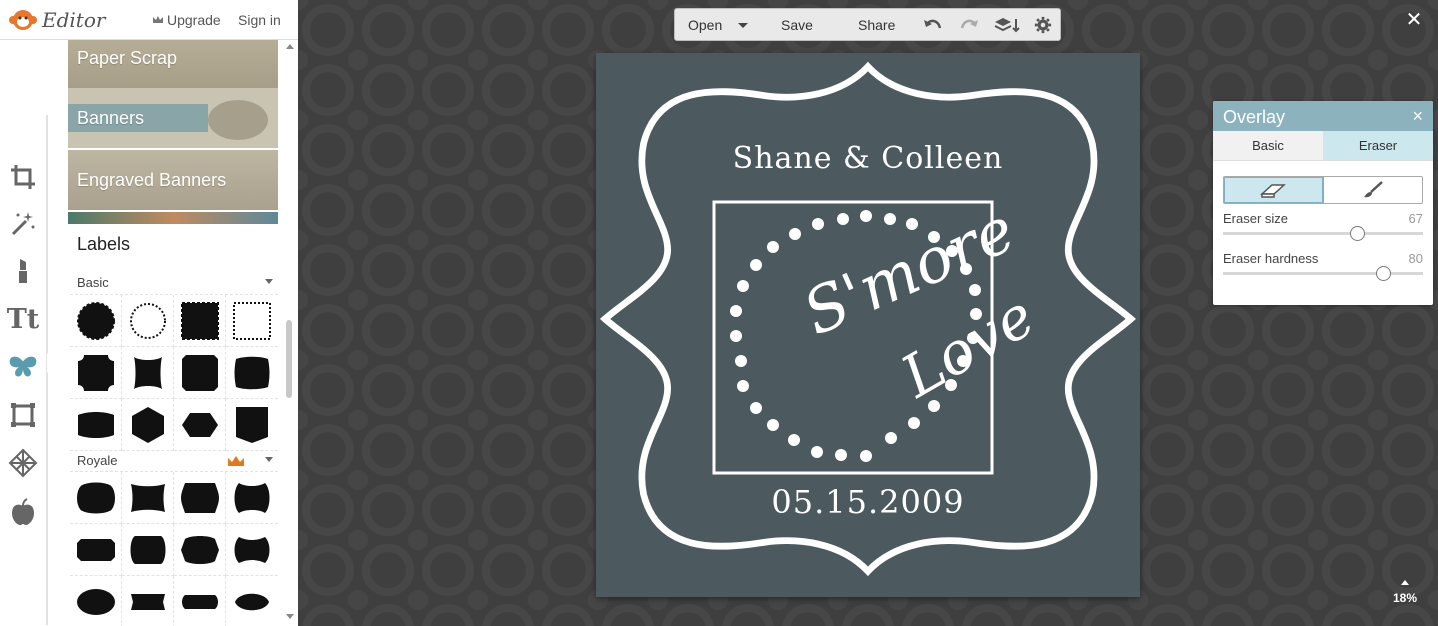 This screenshot has width=1438, height=626. Describe the element at coordinates (97, 460) in the screenshot. I see `group-label: Royale` at that location.